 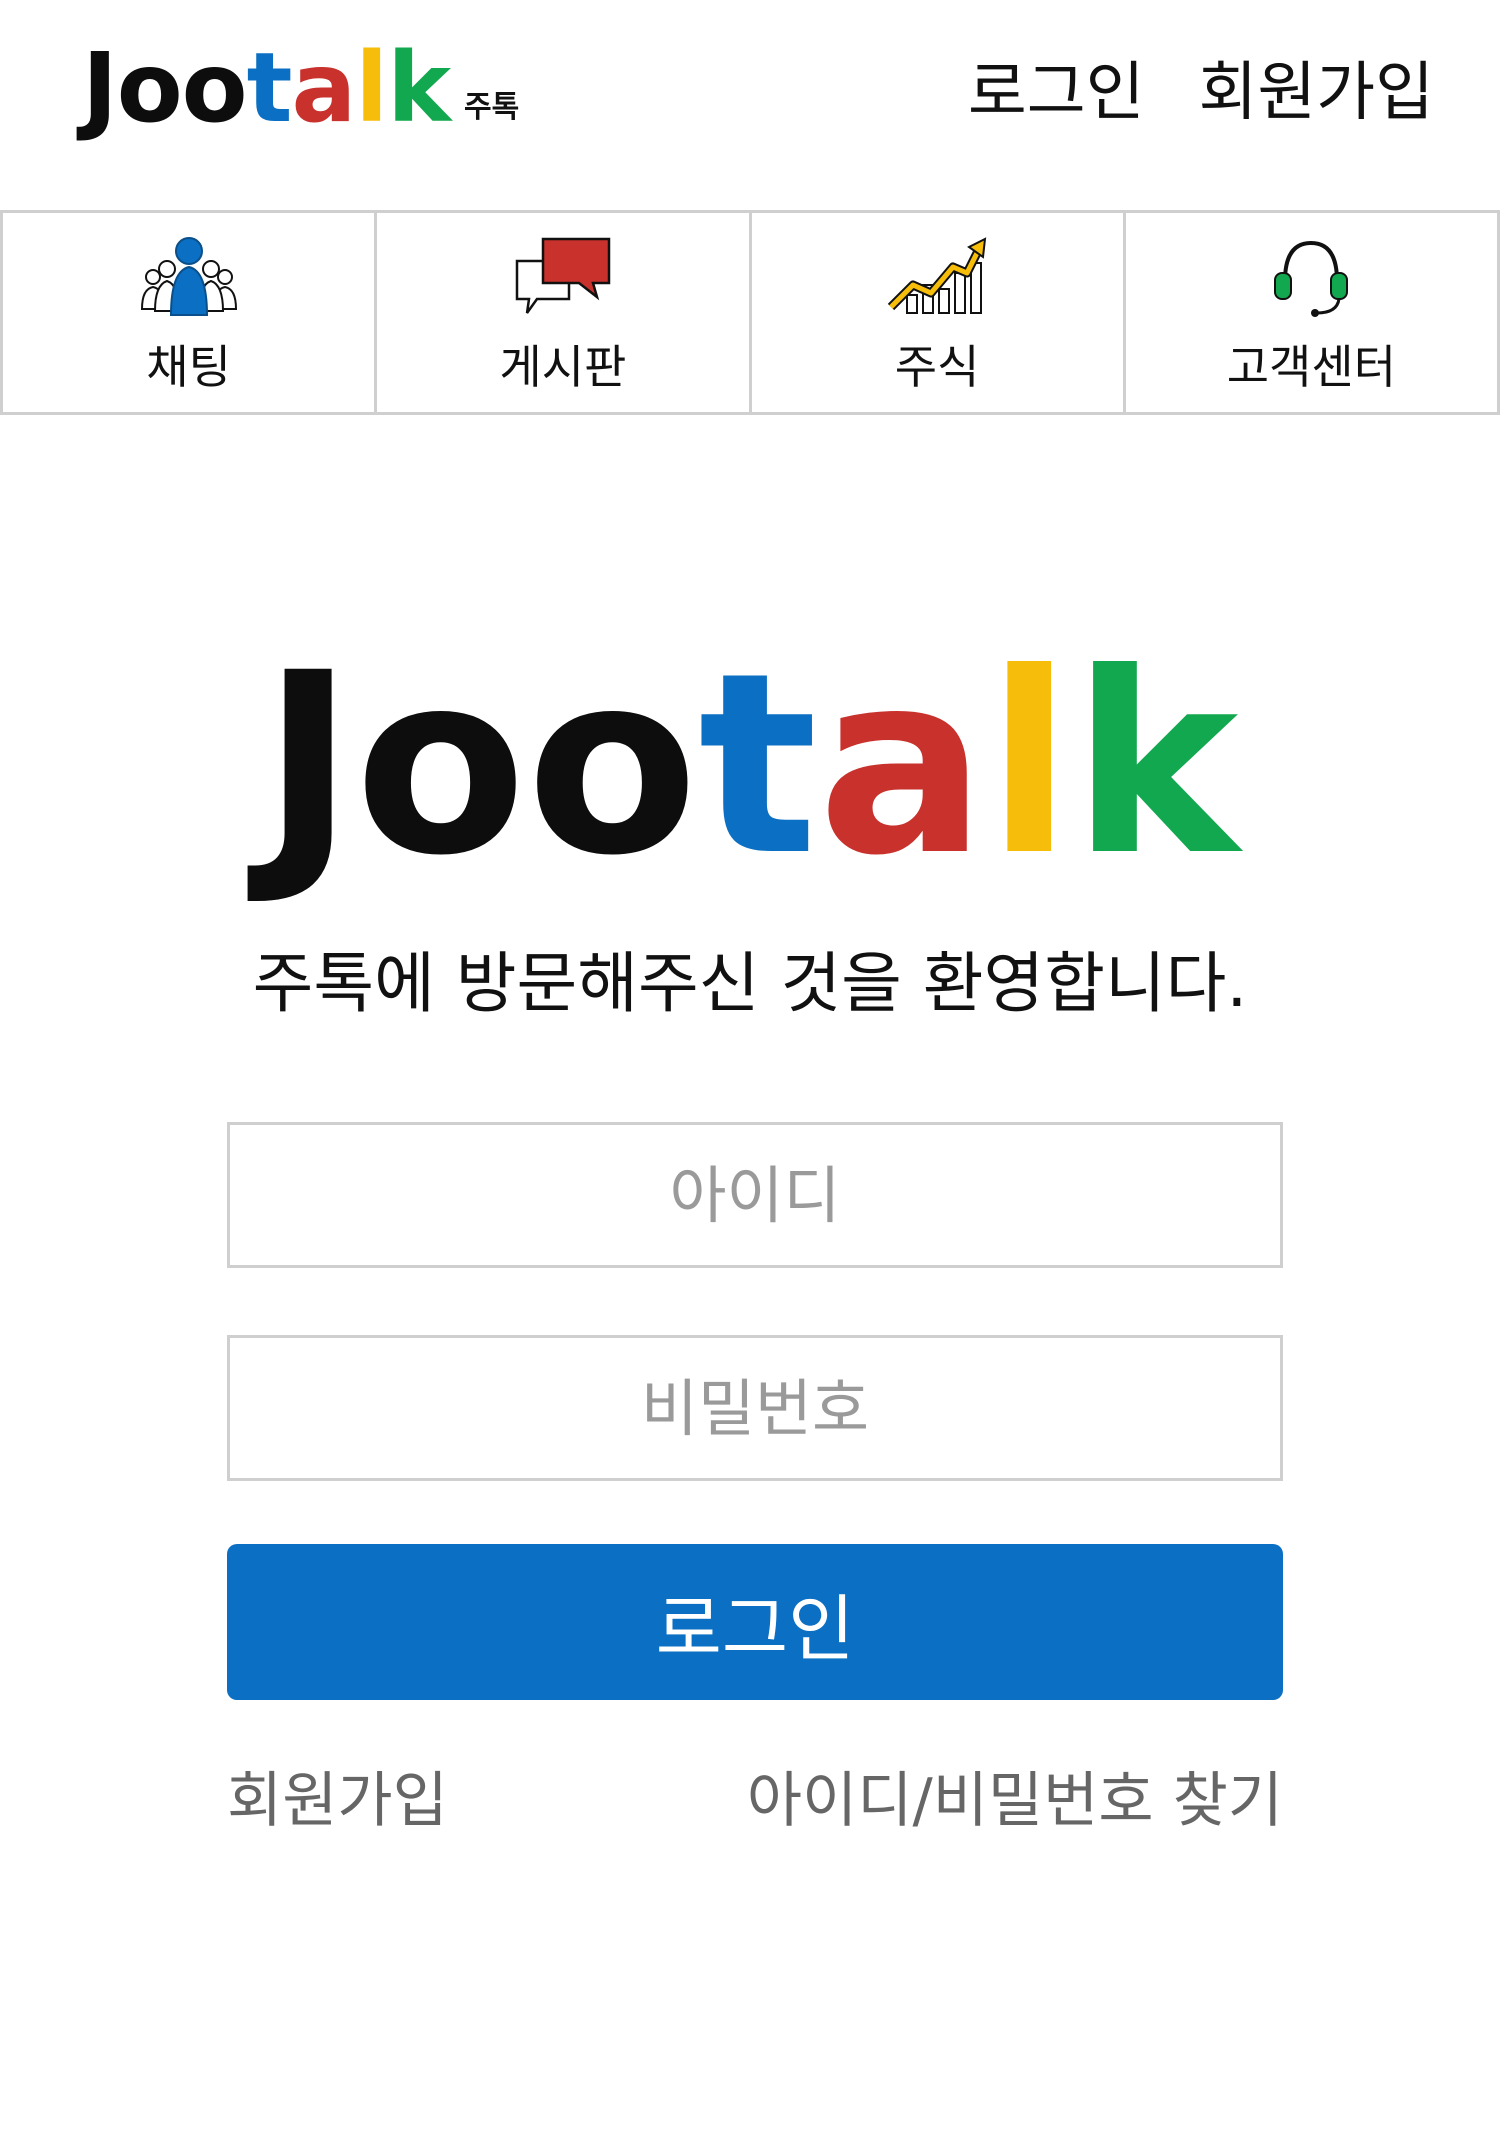 I want to click on find-account-link: 아이디/비밀번호 찾기, so click(x=1015, y=1795).